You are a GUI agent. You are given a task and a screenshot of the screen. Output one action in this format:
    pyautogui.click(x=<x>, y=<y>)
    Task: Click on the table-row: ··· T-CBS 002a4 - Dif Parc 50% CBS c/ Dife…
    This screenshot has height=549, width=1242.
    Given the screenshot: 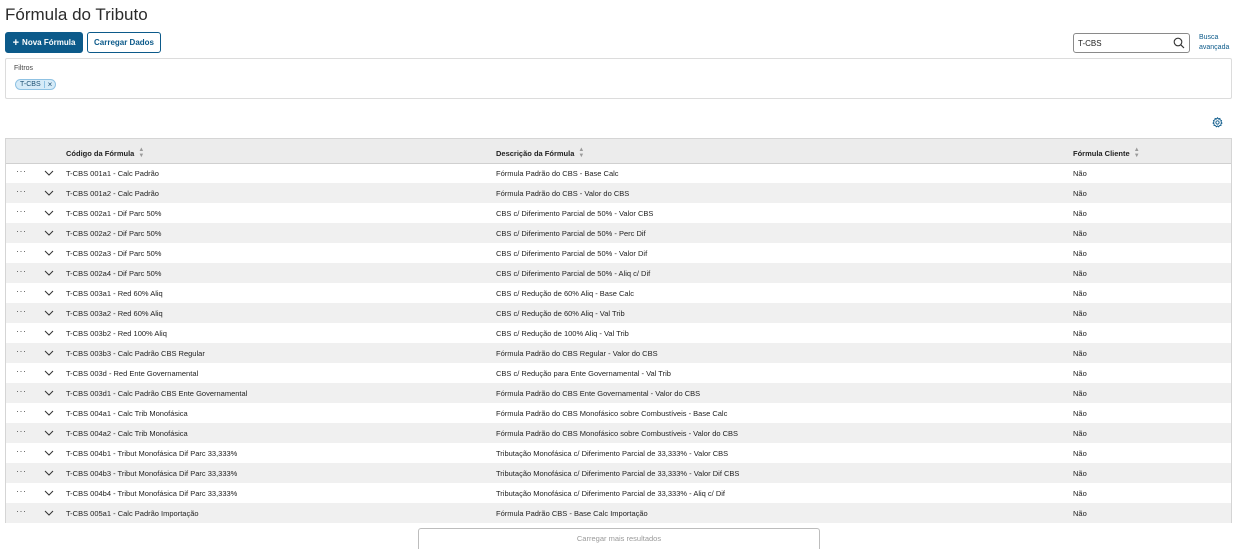 What is the action you would take?
    pyautogui.click(x=618, y=273)
    